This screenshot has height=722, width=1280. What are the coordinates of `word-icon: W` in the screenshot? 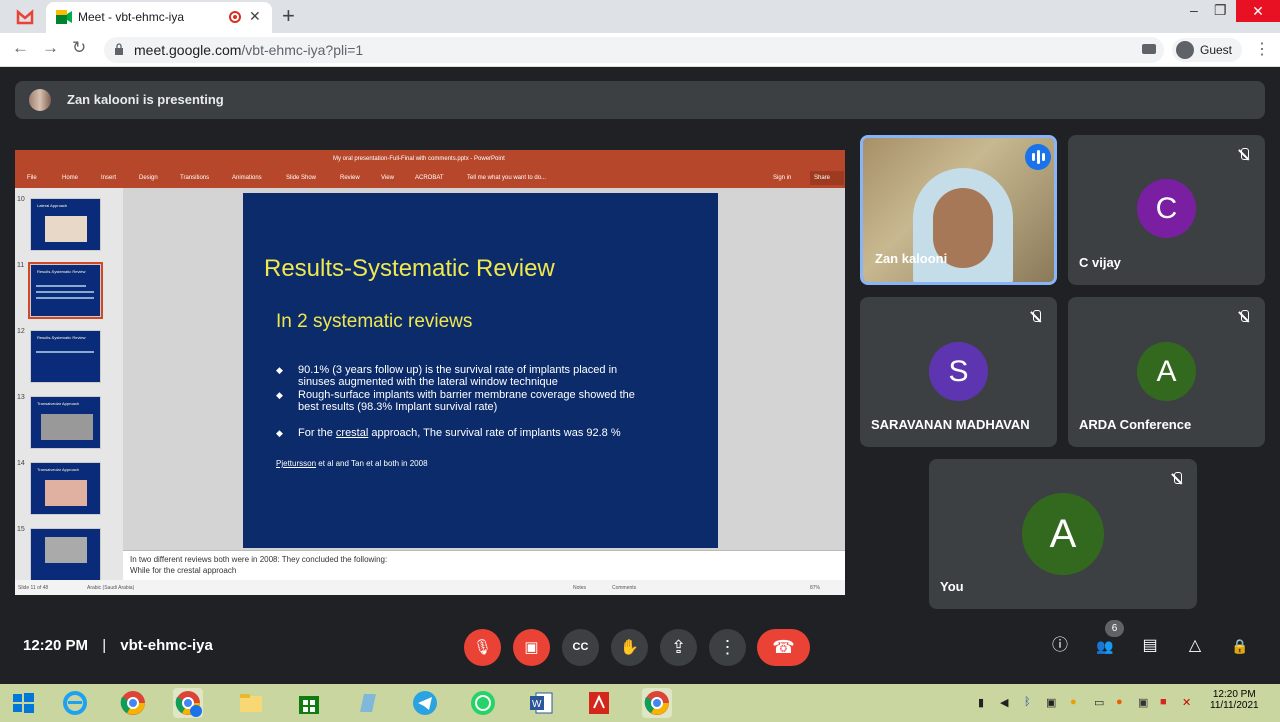 It's located at (541, 703).